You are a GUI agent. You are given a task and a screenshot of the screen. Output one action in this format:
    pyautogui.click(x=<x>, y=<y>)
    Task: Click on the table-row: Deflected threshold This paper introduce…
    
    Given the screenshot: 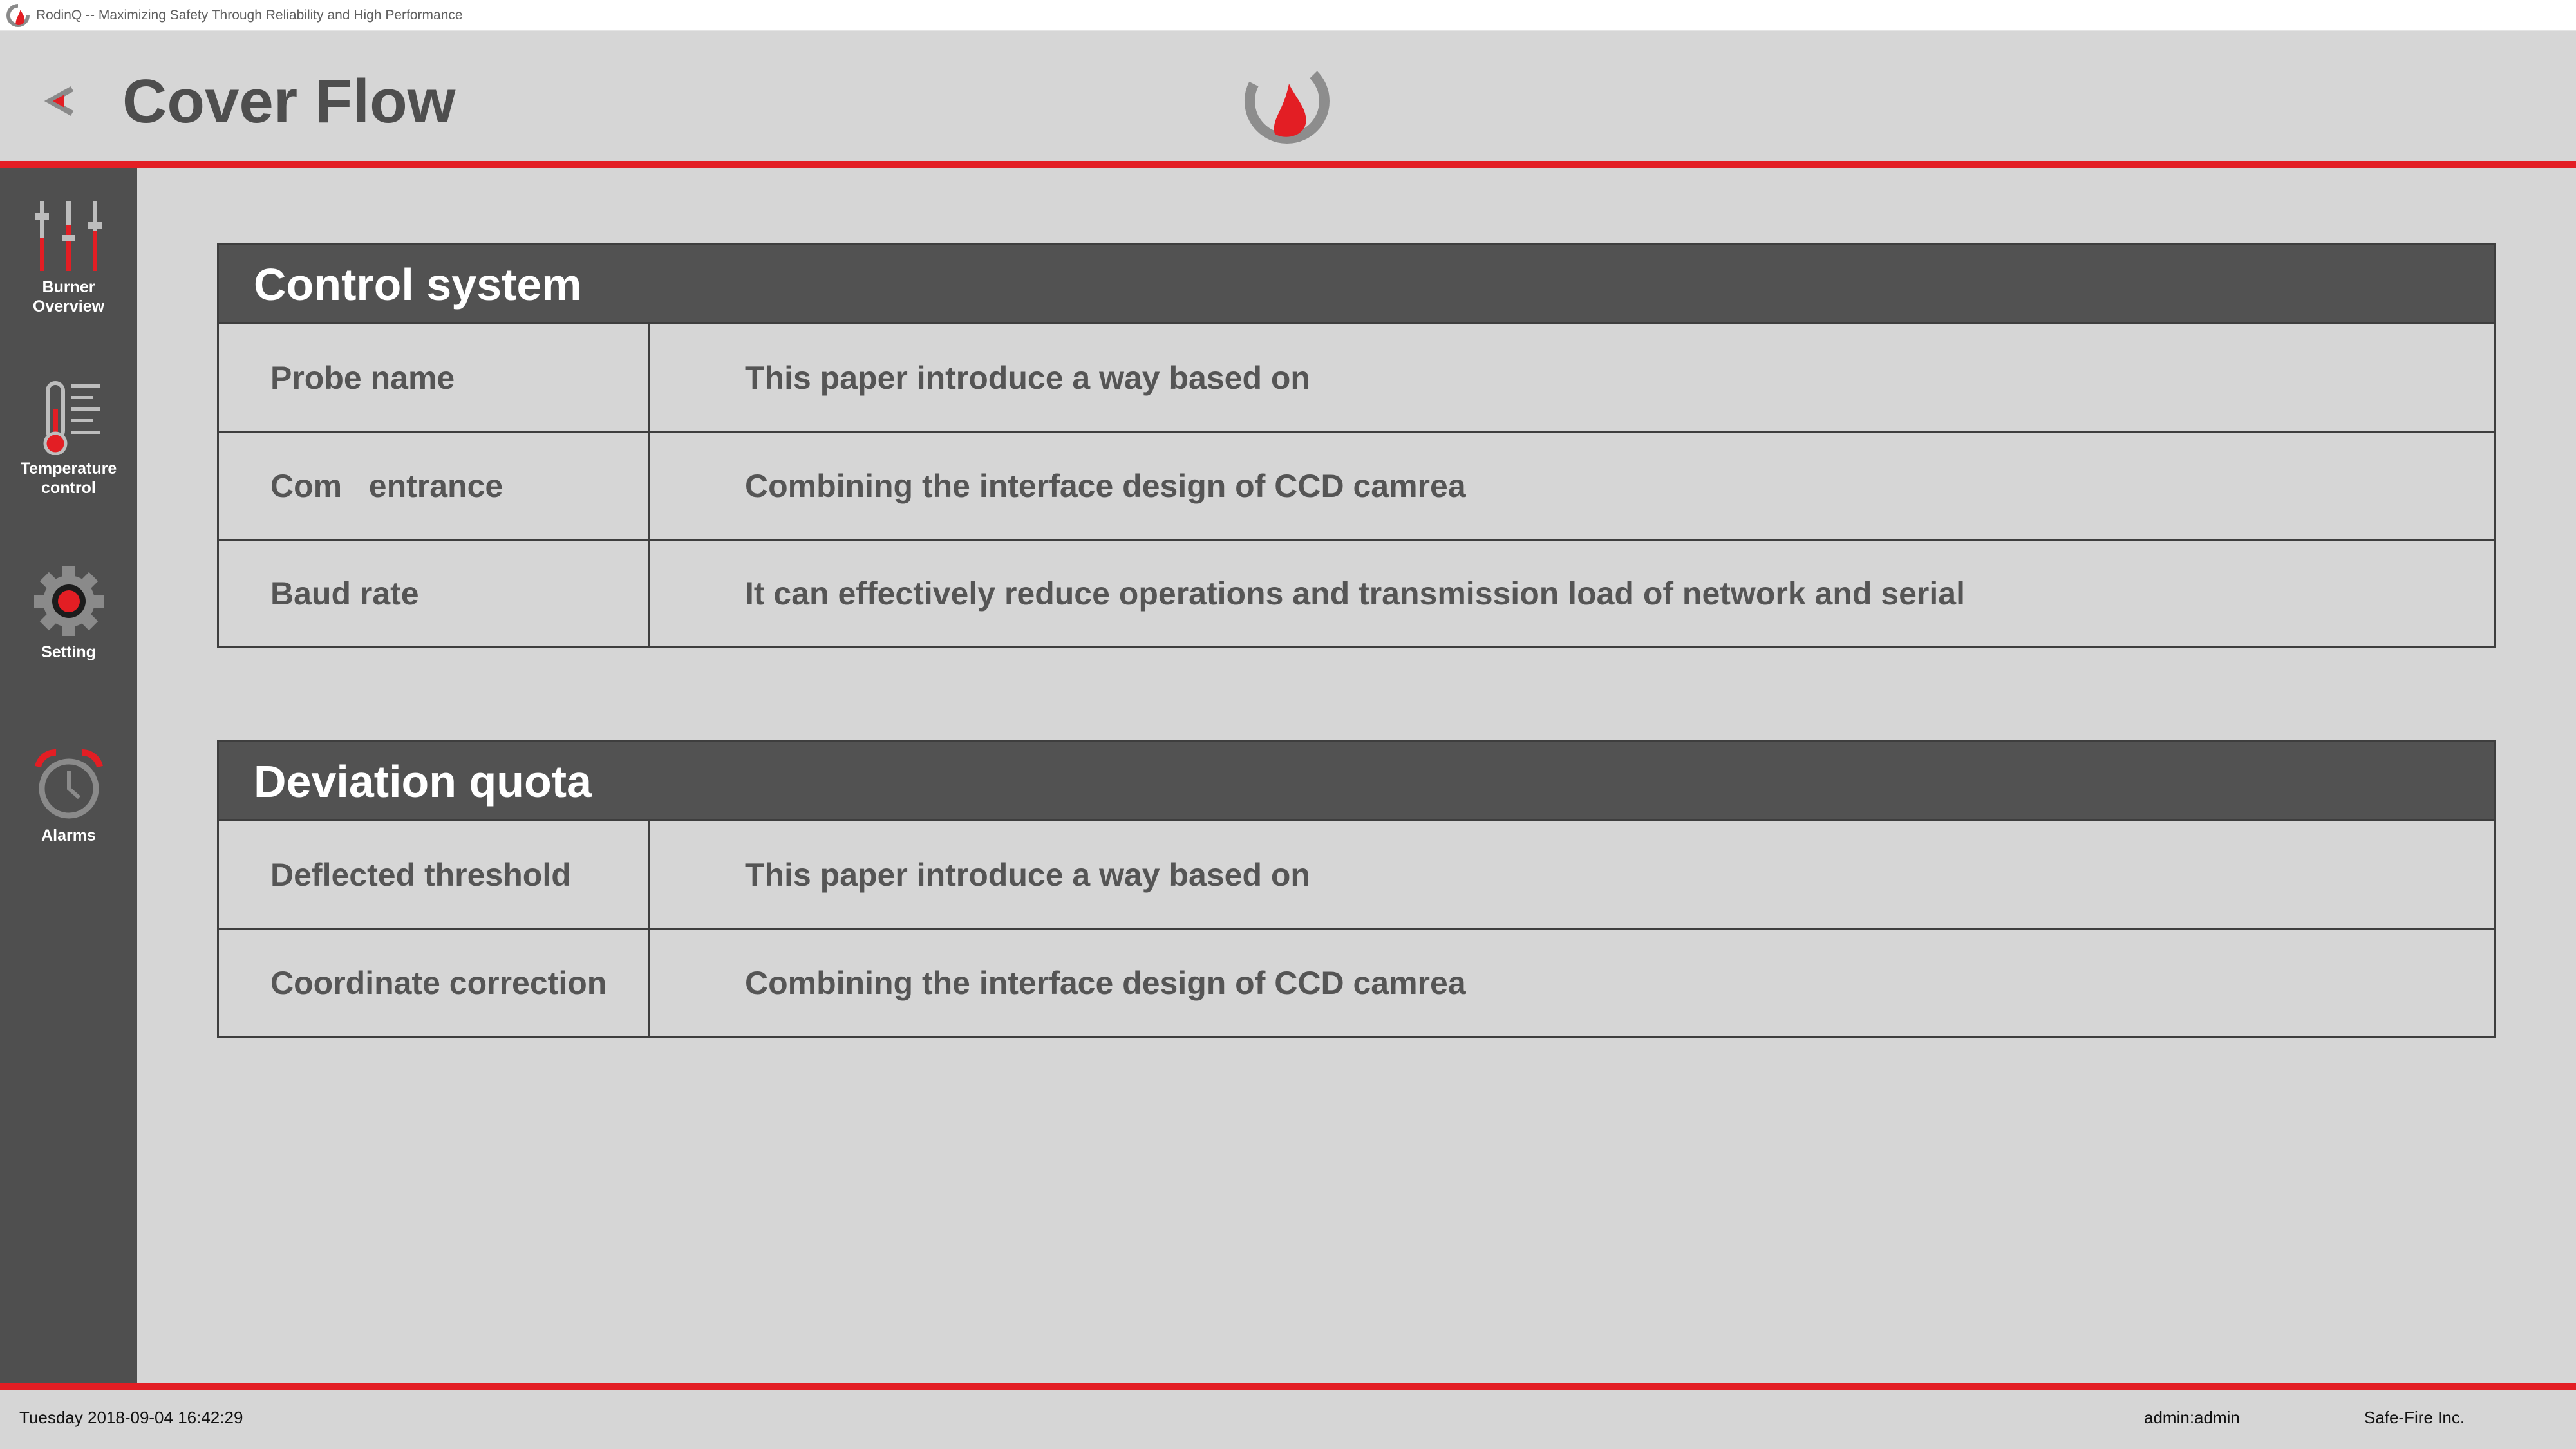 What is the action you would take?
    pyautogui.click(x=1356, y=874)
    